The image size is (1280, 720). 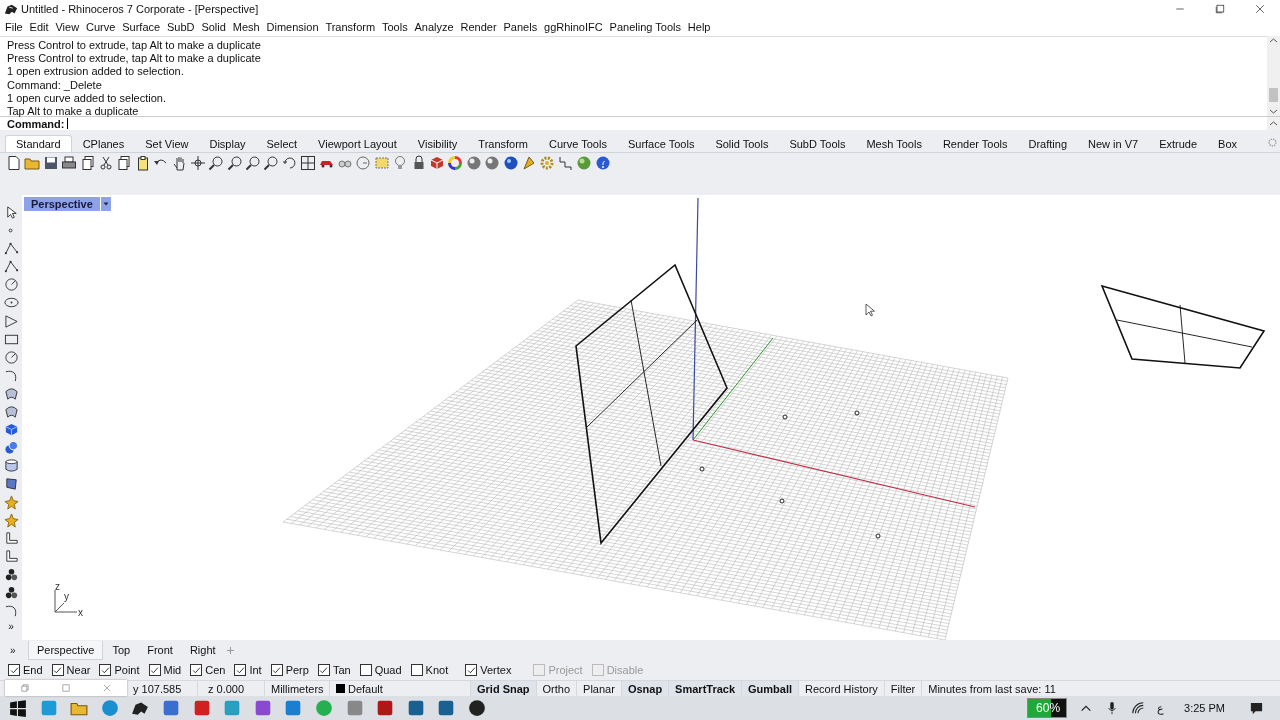 I want to click on hand-icon, so click(x=179, y=163).